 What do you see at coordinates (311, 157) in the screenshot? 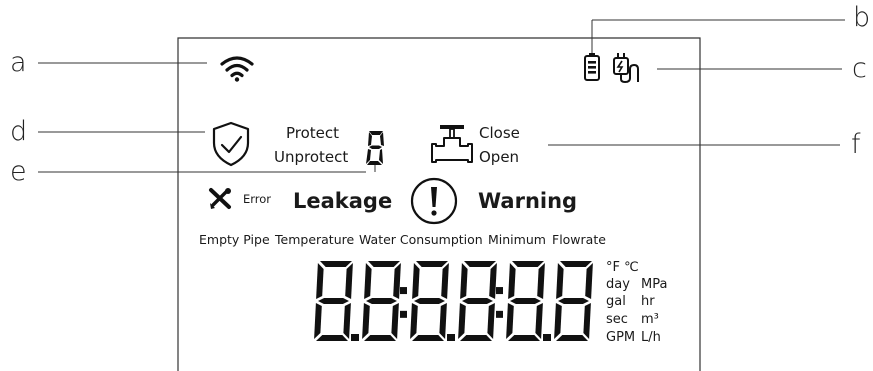
I see `unprotect-label: Unprotect` at bounding box center [311, 157].